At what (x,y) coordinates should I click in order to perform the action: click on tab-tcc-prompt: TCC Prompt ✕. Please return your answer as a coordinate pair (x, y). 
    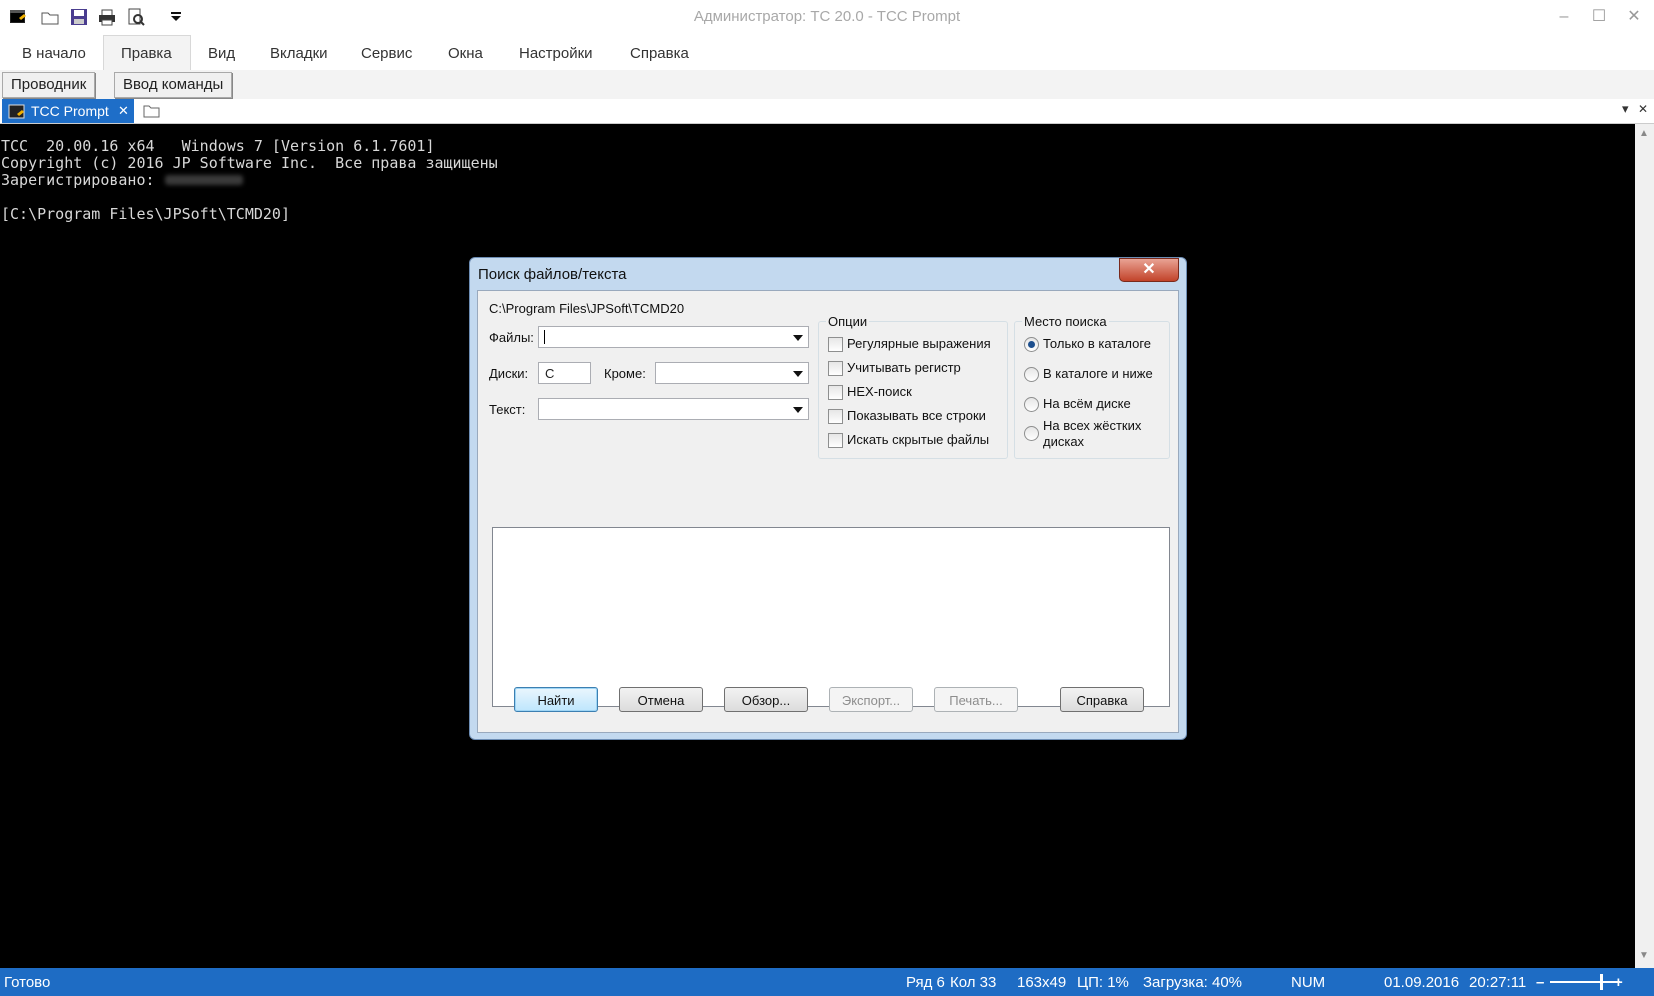
    Looking at the image, I should click on (68, 111).